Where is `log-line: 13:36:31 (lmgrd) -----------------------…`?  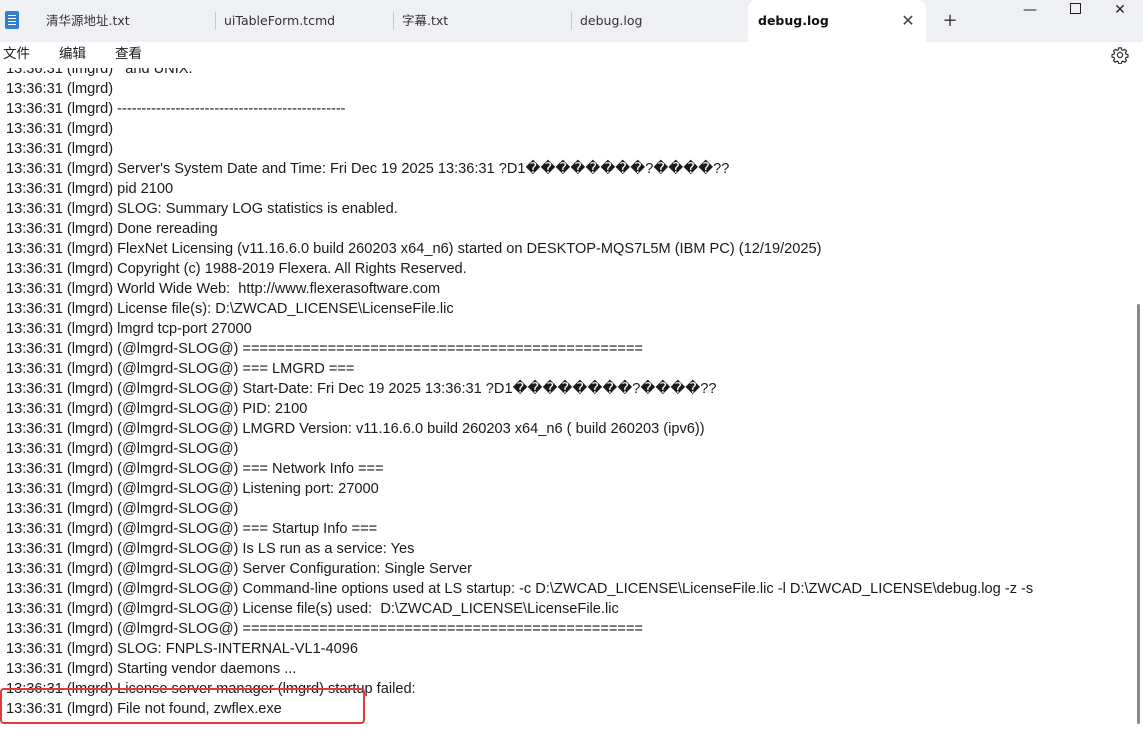
log-line: 13:36:31 (lmgrd) -----------------------… is located at coordinates (176, 109).